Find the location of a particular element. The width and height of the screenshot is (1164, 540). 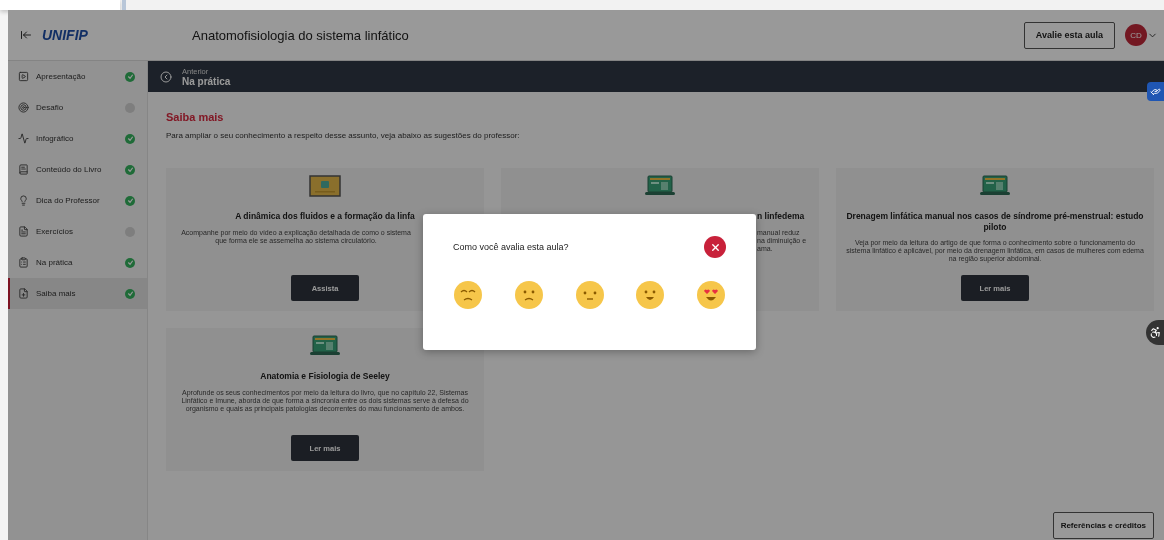

sidebar-item-label: Saiba mais is located at coordinates (56, 293).